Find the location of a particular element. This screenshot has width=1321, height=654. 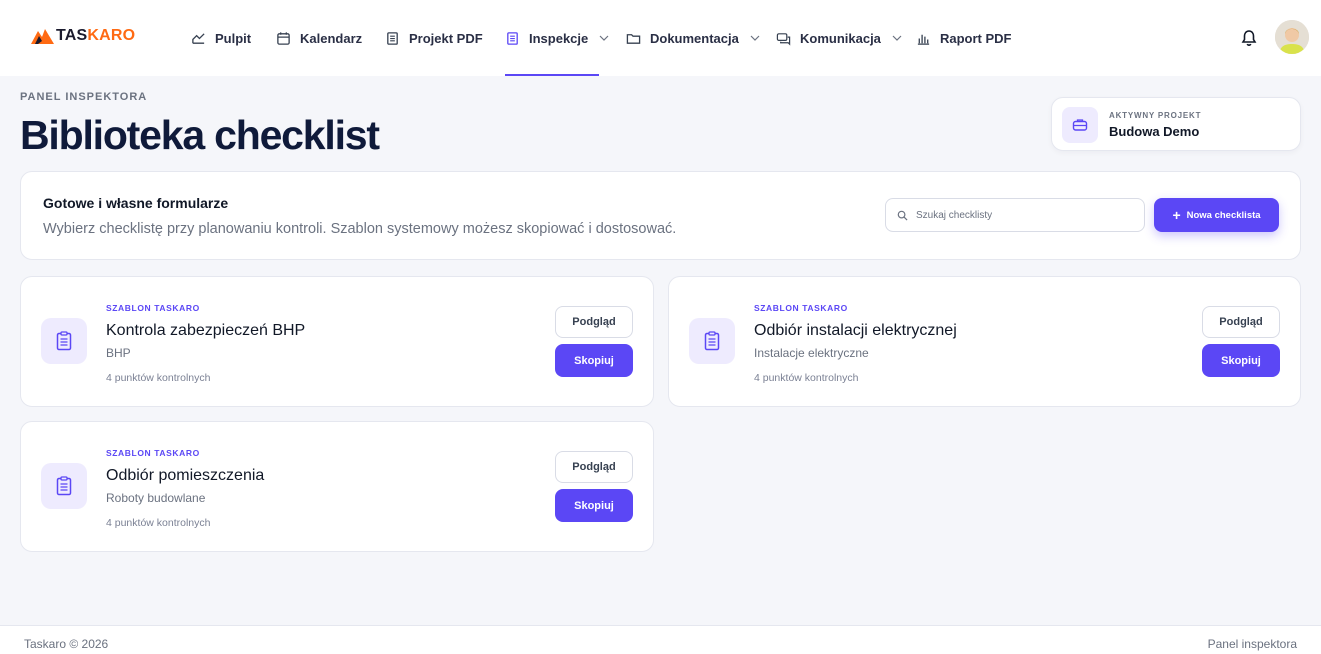

active-tab-indicator is located at coordinates (552, 75).